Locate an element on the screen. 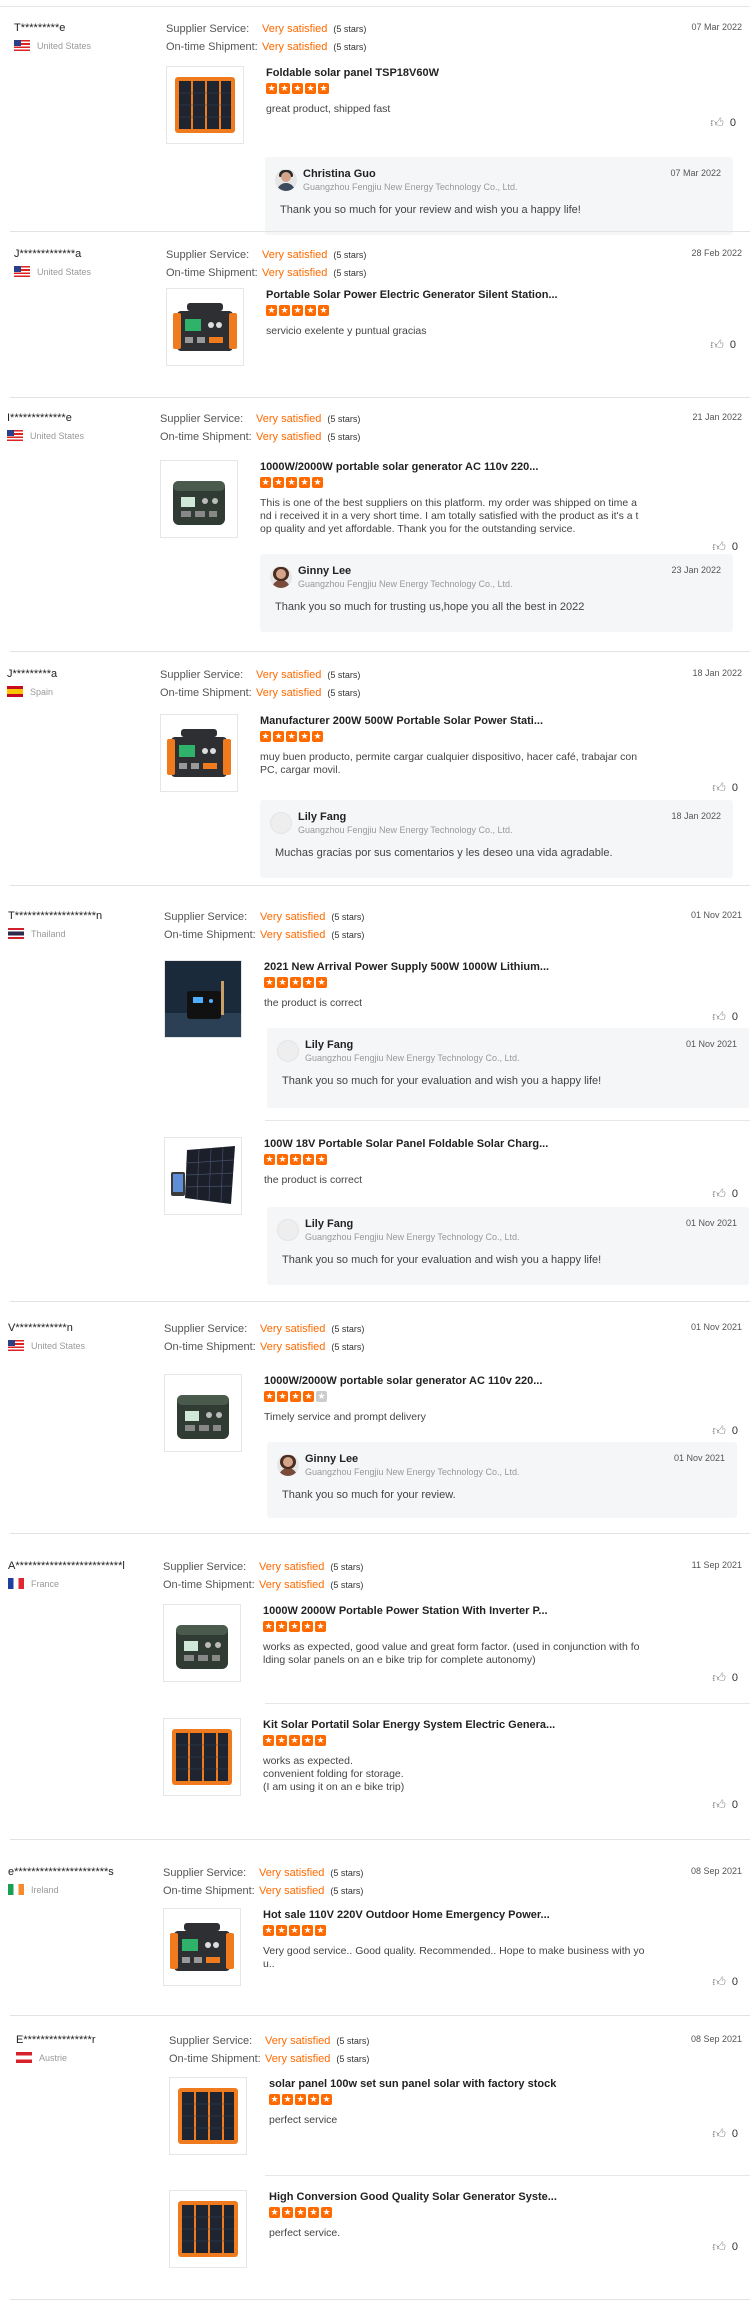 The height and width of the screenshot is (2300, 750). buyer-country: France is located at coordinates (33, 1583).